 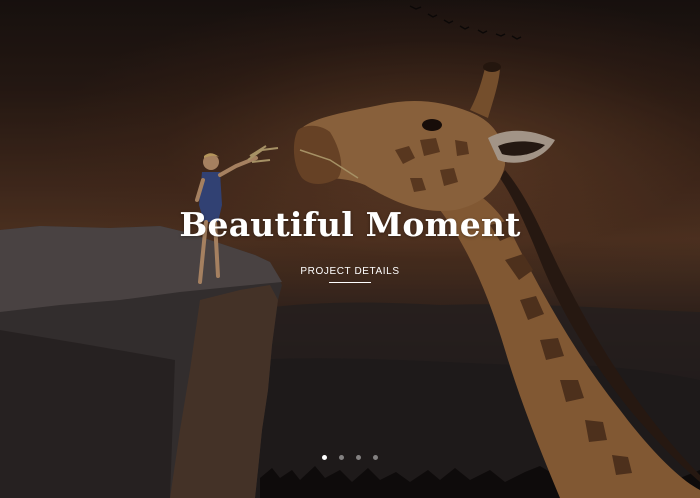 I want to click on project-details-link: PROJECT DETAILS, so click(x=349, y=274).